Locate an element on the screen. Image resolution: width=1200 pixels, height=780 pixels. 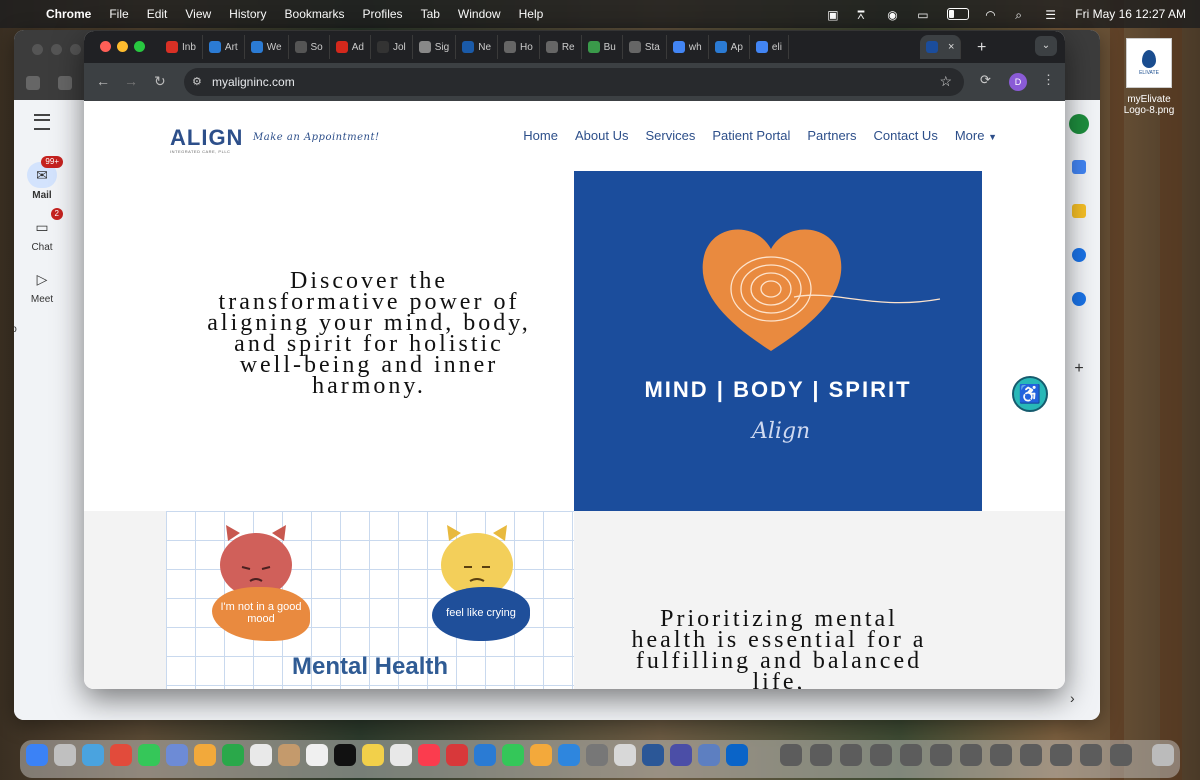
airpods-icon: ⩞ is located at coordinates (864, 15).